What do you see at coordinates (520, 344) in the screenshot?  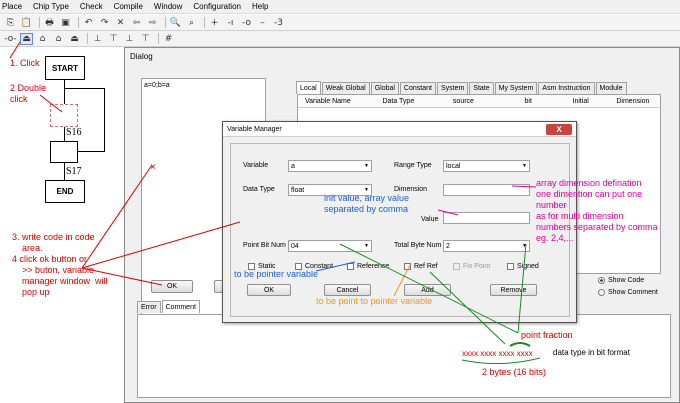 I see `brace-fraction` at bounding box center [520, 344].